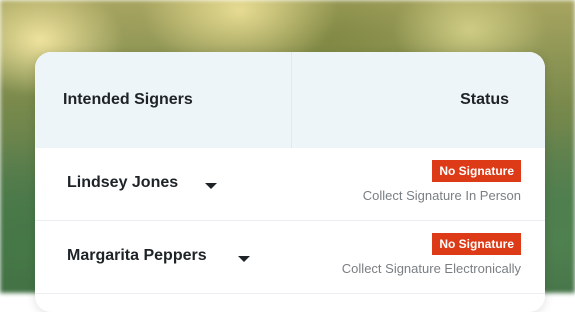 Image resolution: width=575 pixels, height=312 pixels. I want to click on signature-method: Collect Signature In Person, so click(441, 195).